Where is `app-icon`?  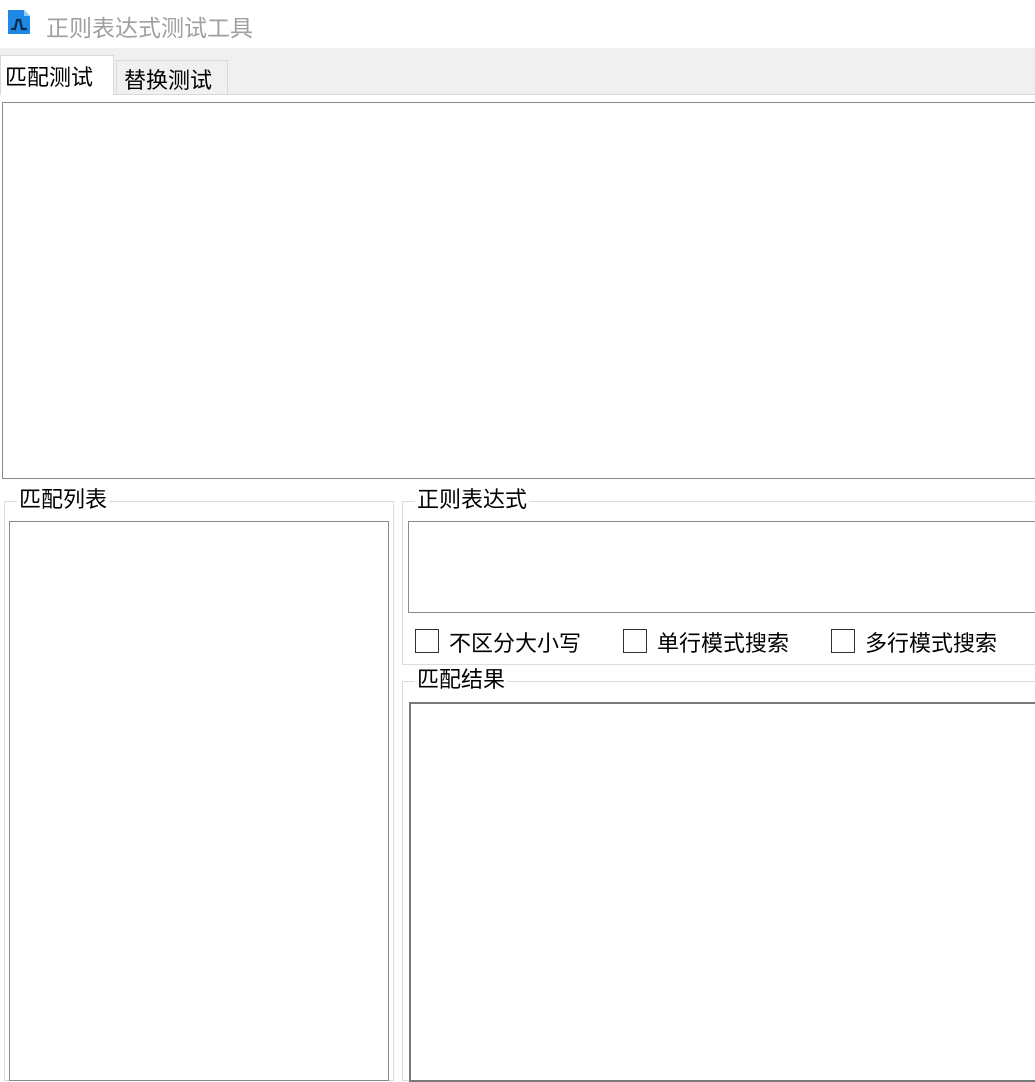 app-icon is located at coordinates (19, 22).